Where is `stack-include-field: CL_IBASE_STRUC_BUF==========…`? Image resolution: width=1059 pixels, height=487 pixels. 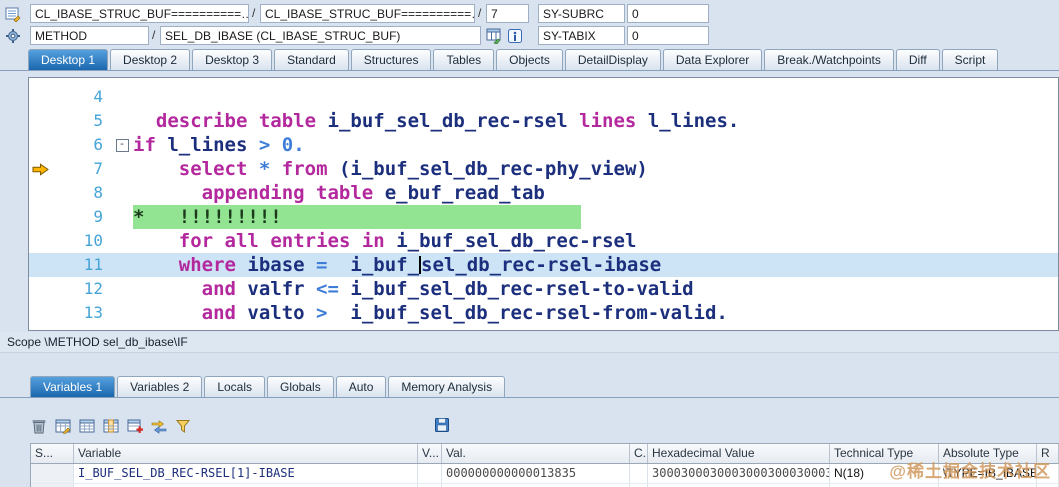 stack-include-field: CL_IBASE_STRUC_BUF==========… is located at coordinates (367, 13).